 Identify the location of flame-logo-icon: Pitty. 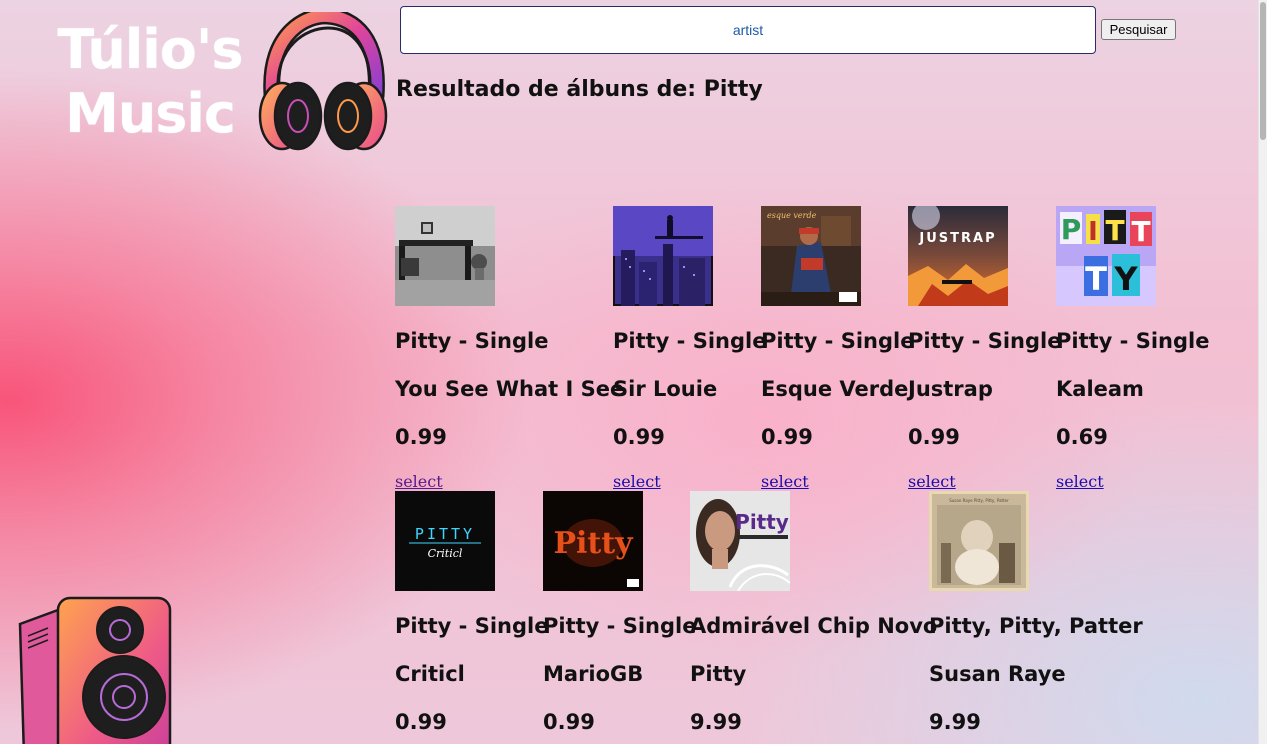
(593, 541).